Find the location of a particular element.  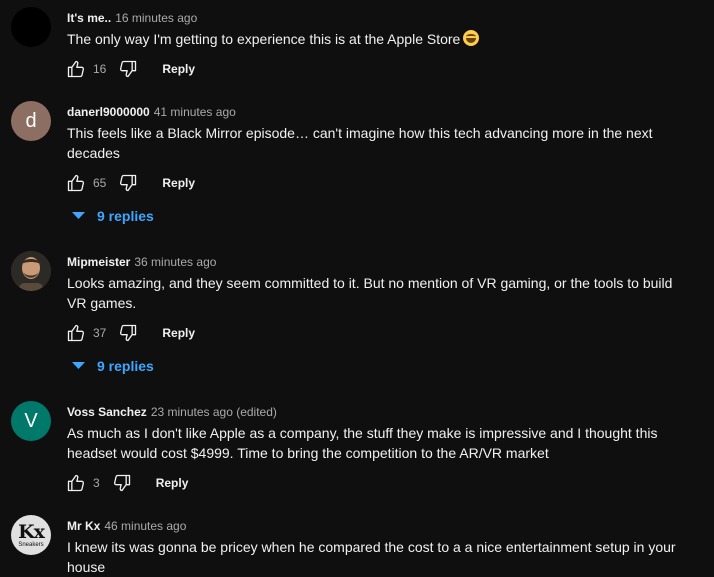

avatar-letter: d is located at coordinates (31, 120).